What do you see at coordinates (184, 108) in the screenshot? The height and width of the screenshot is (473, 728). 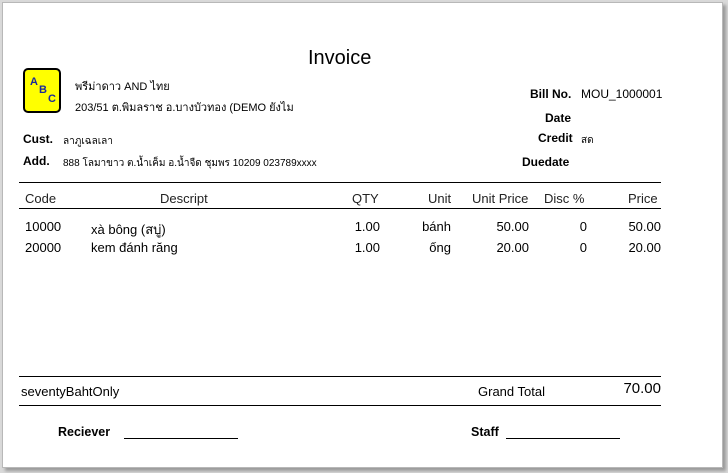 I see `company-address: 203/51 ต.พิมลราช อ.บางบัวทอง (DEMO ยังไม` at bounding box center [184, 108].